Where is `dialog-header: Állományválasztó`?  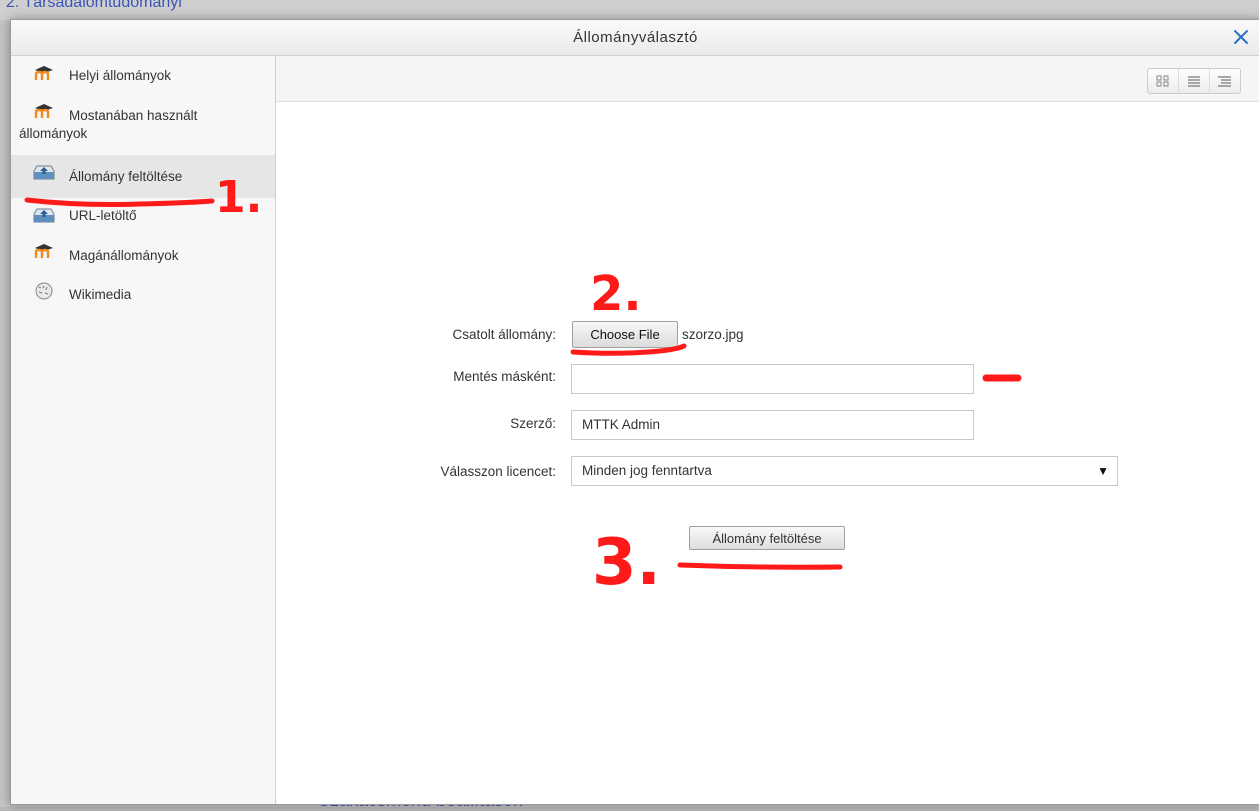 dialog-header: Állományválasztó is located at coordinates (635, 38).